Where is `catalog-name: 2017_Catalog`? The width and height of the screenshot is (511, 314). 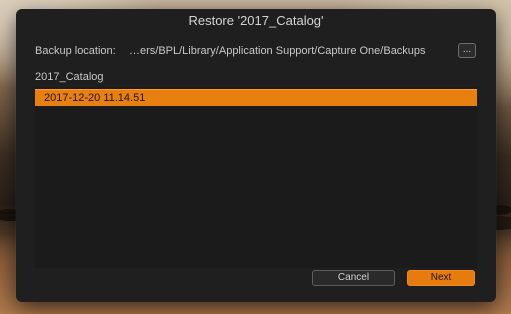 catalog-name: 2017_Catalog is located at coordinates (69, 77).